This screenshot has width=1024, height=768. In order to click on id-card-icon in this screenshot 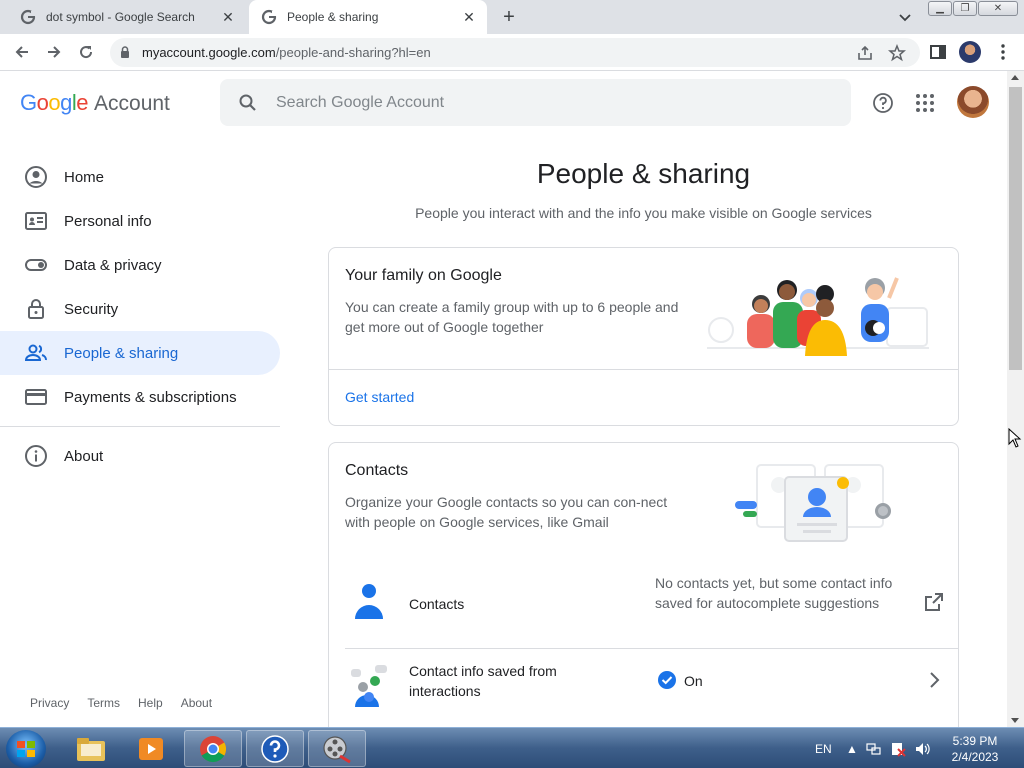, I will do `click(36, 221)`.